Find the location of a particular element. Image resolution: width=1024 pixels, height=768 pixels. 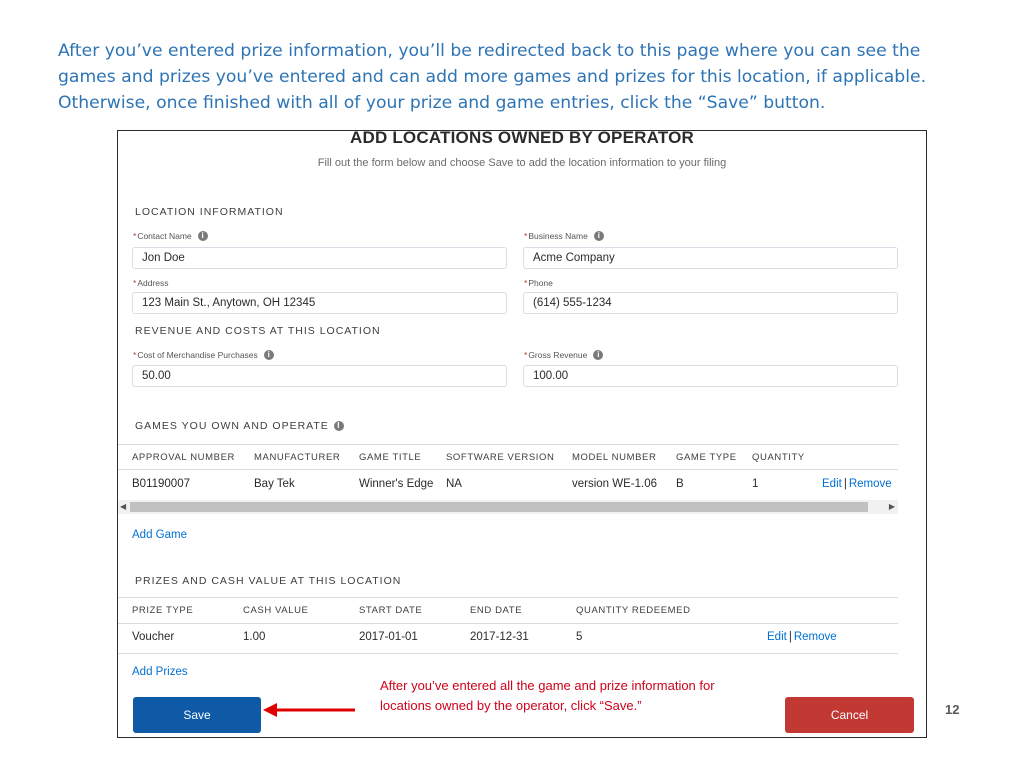

pointer-arrow-icon is located at coordinates (309, 710).